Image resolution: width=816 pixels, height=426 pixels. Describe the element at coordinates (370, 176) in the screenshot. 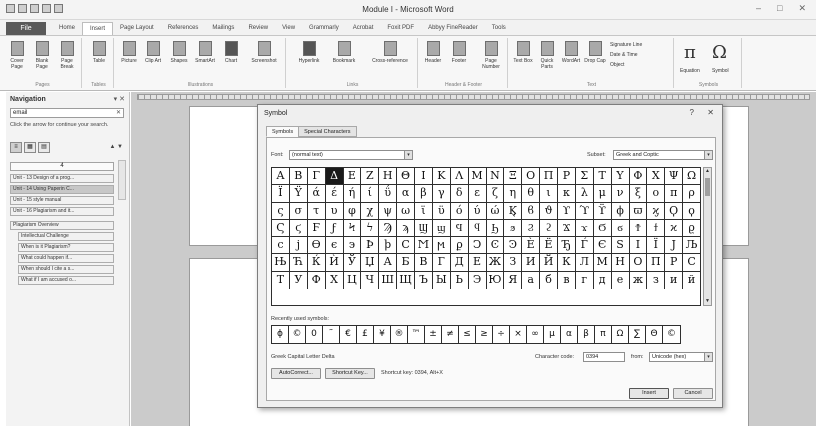

I see `symbol-cell: Ζ` at that location.